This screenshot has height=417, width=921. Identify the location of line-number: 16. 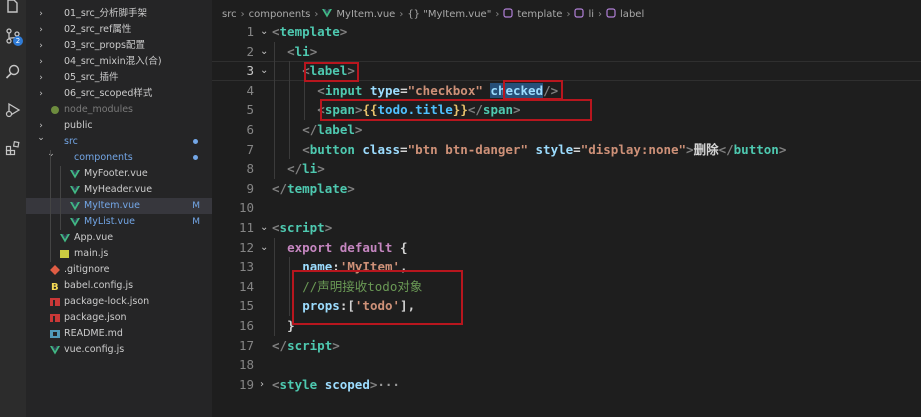
(246, 325).